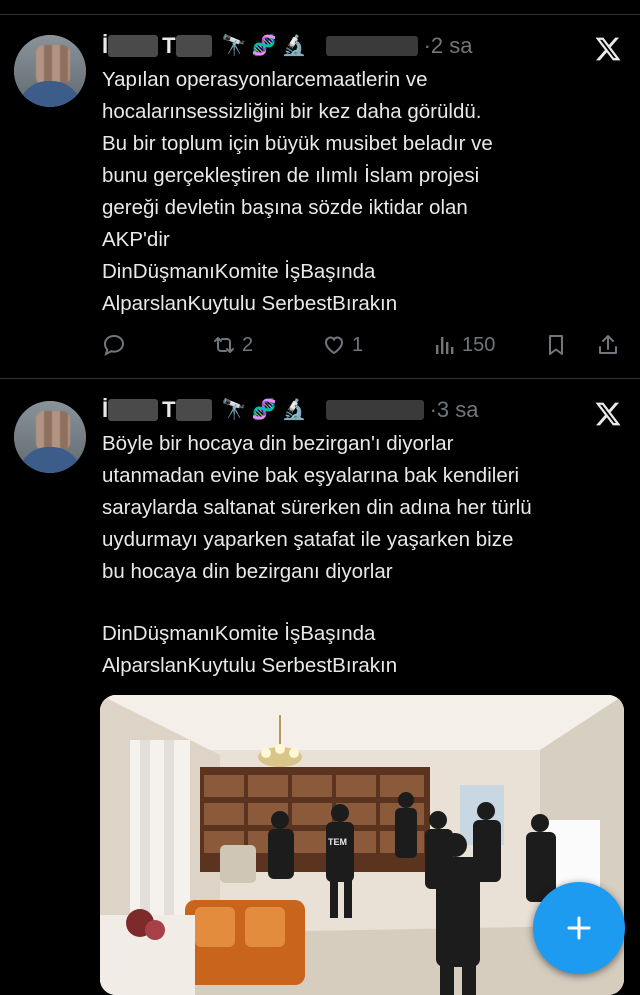 Image resolution: width=640 pixels, height=995 pixels. I want to click on like-button: 1, so click(342, 345).